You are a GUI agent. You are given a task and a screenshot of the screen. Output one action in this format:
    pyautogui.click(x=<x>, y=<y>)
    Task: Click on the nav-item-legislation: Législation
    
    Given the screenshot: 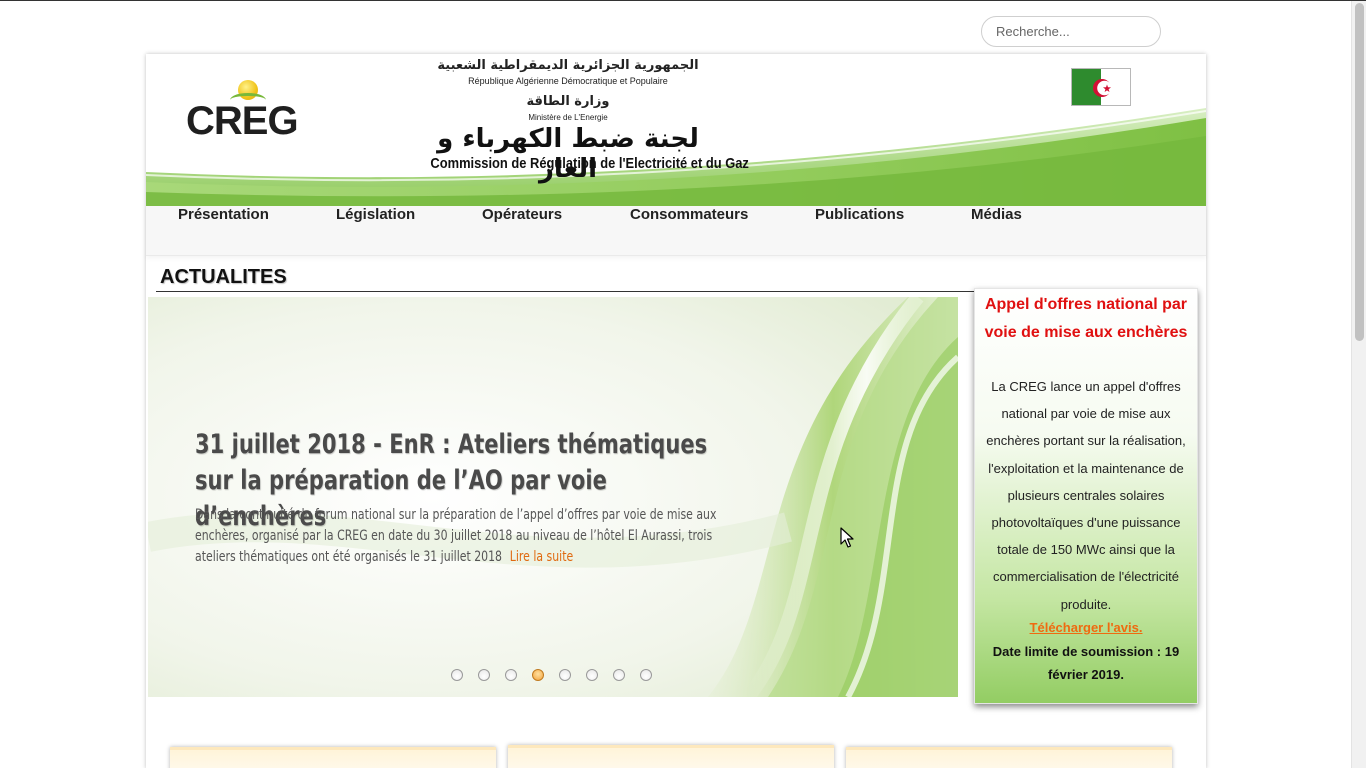 What is the action you would take?
    pyautogui.click(x=375, y=231)
    